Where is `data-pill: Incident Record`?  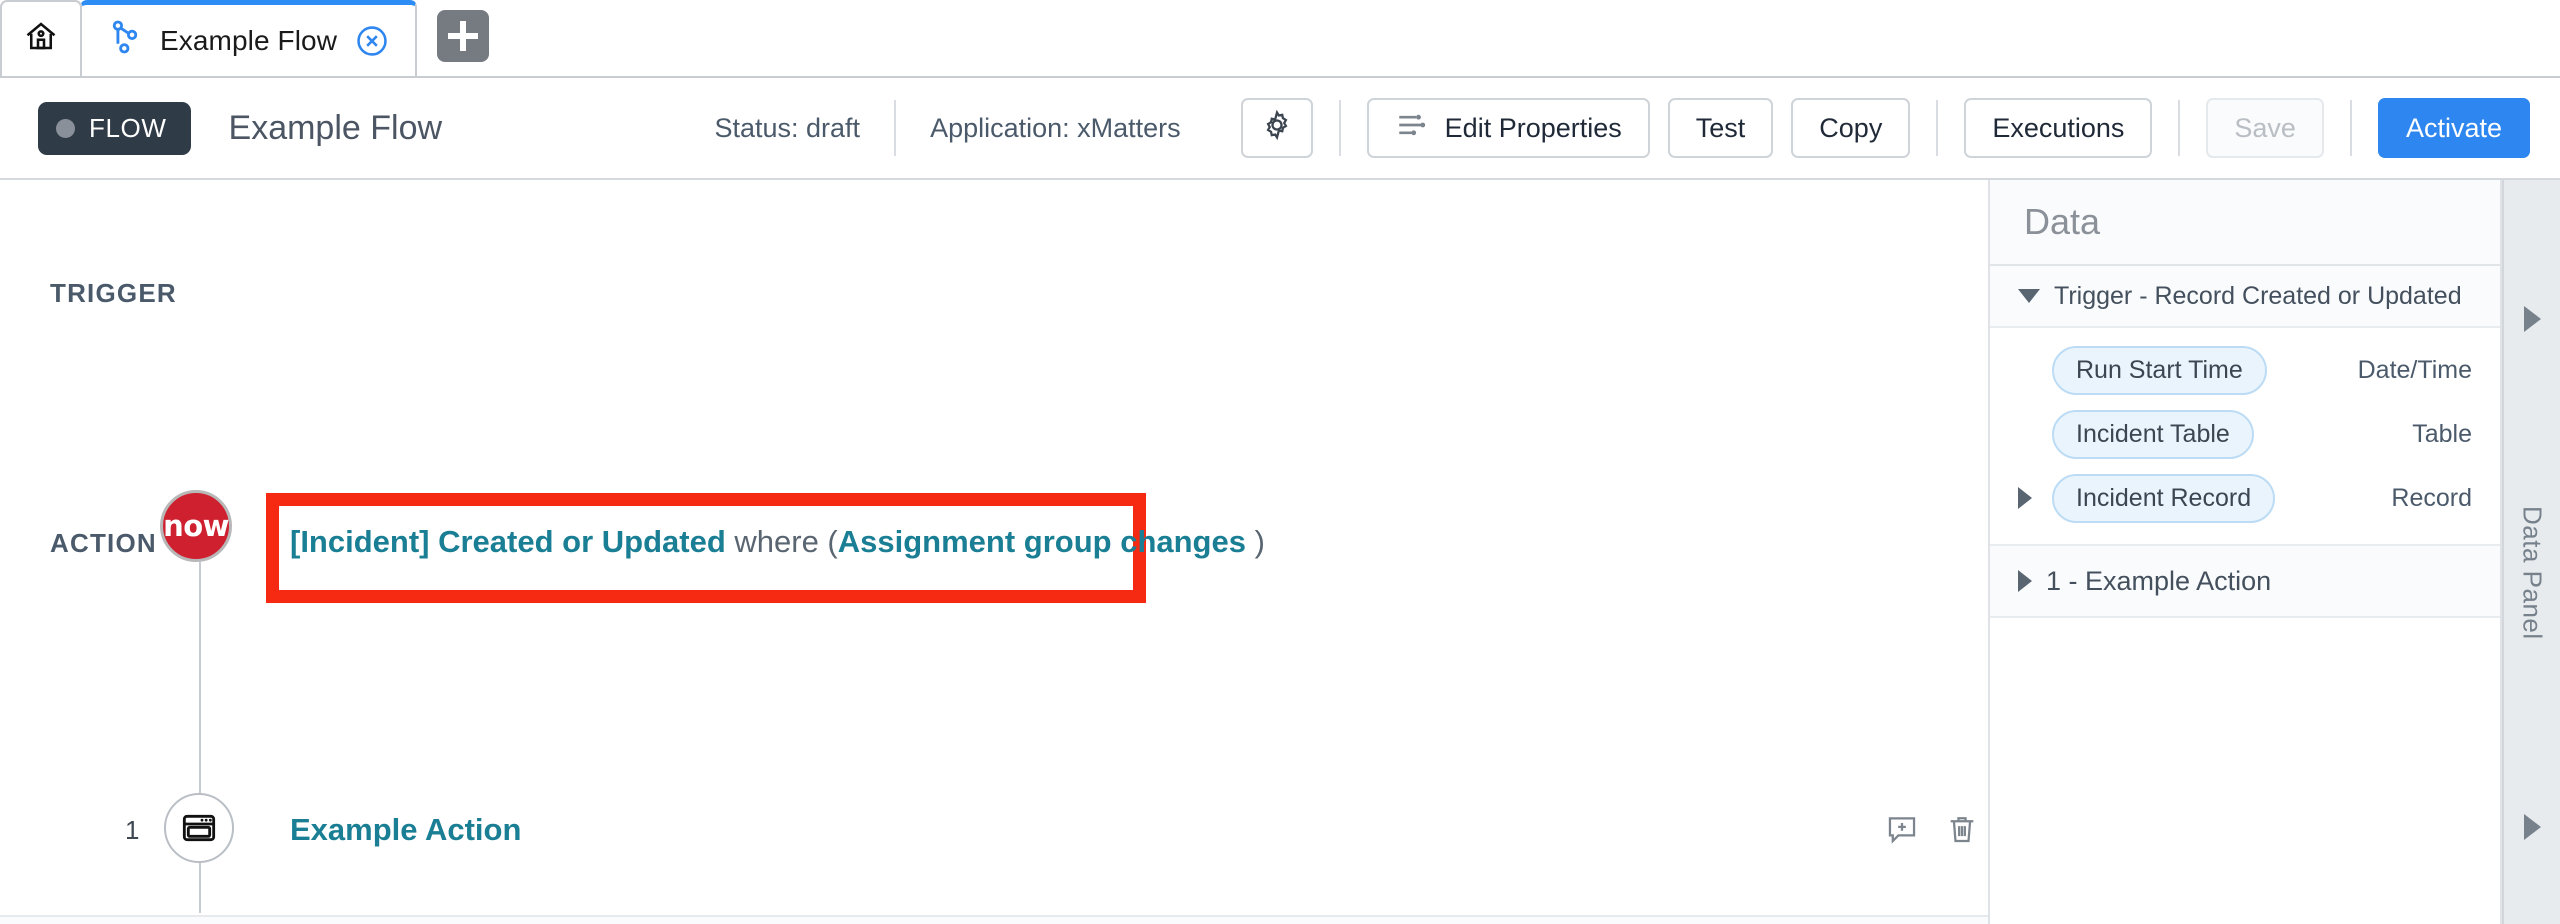 data-pill: Incident Record is located at coordinates (2164, 498).